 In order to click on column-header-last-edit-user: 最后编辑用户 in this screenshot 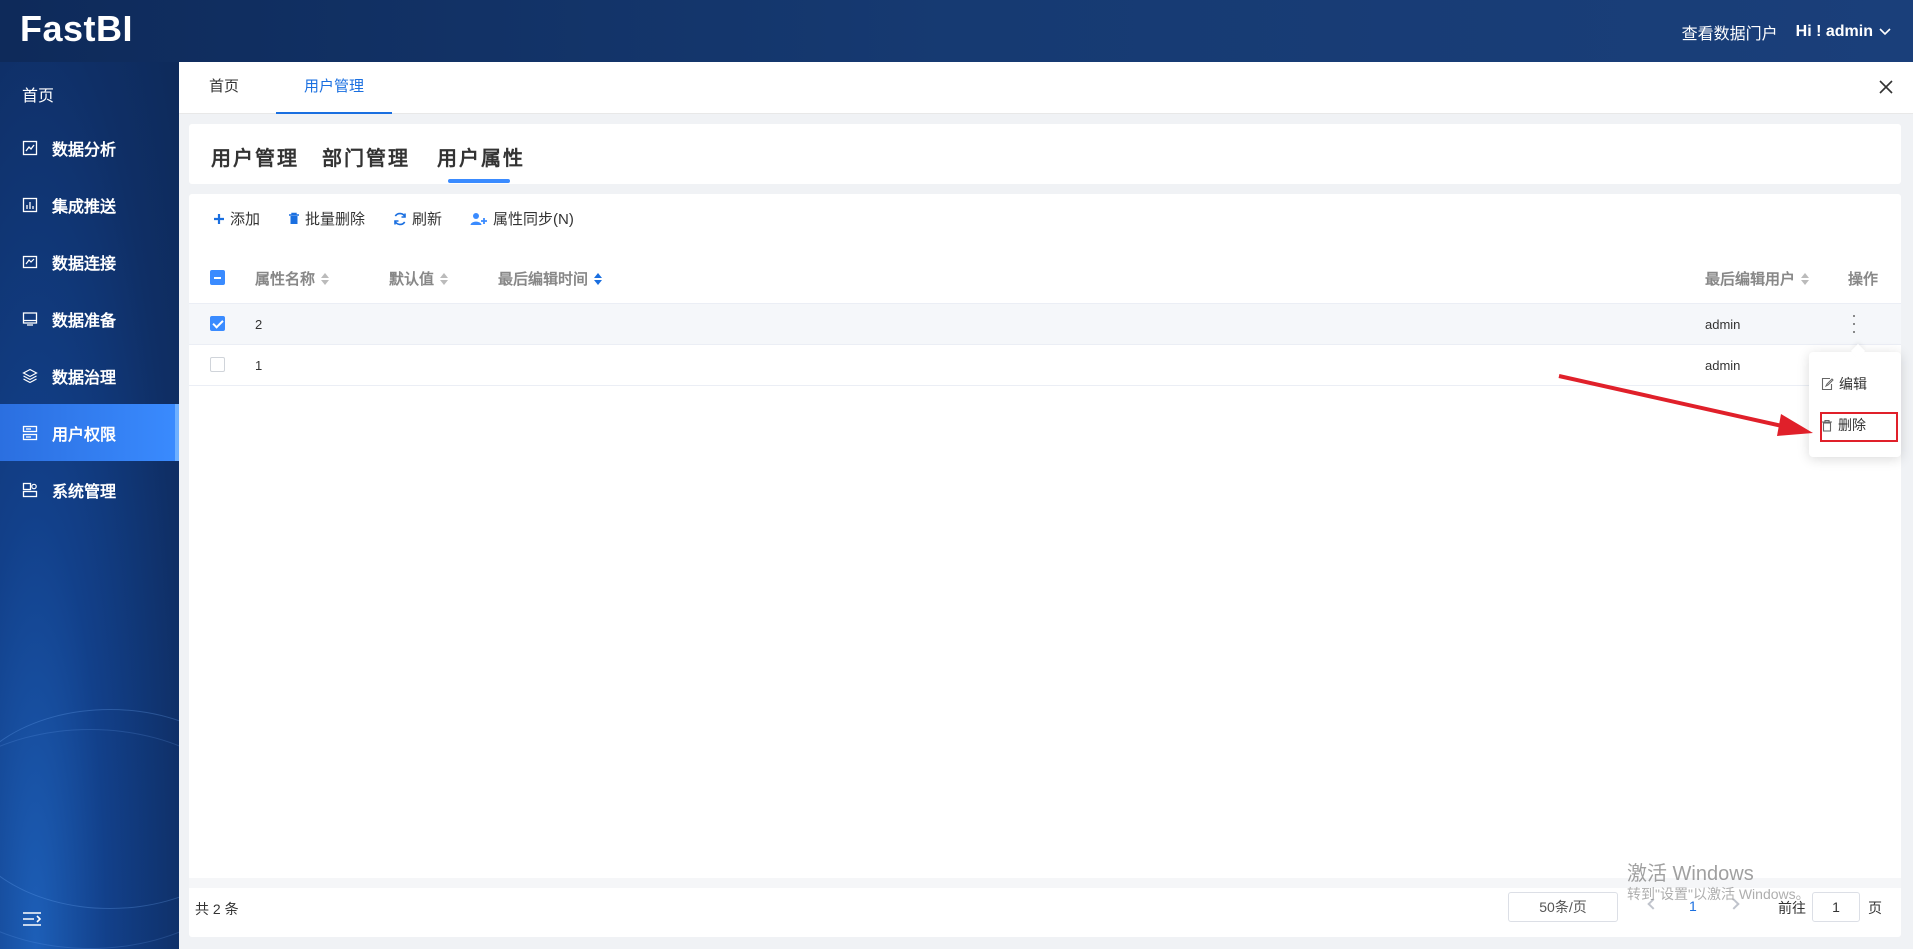, I will do `click(1757, 278)`.